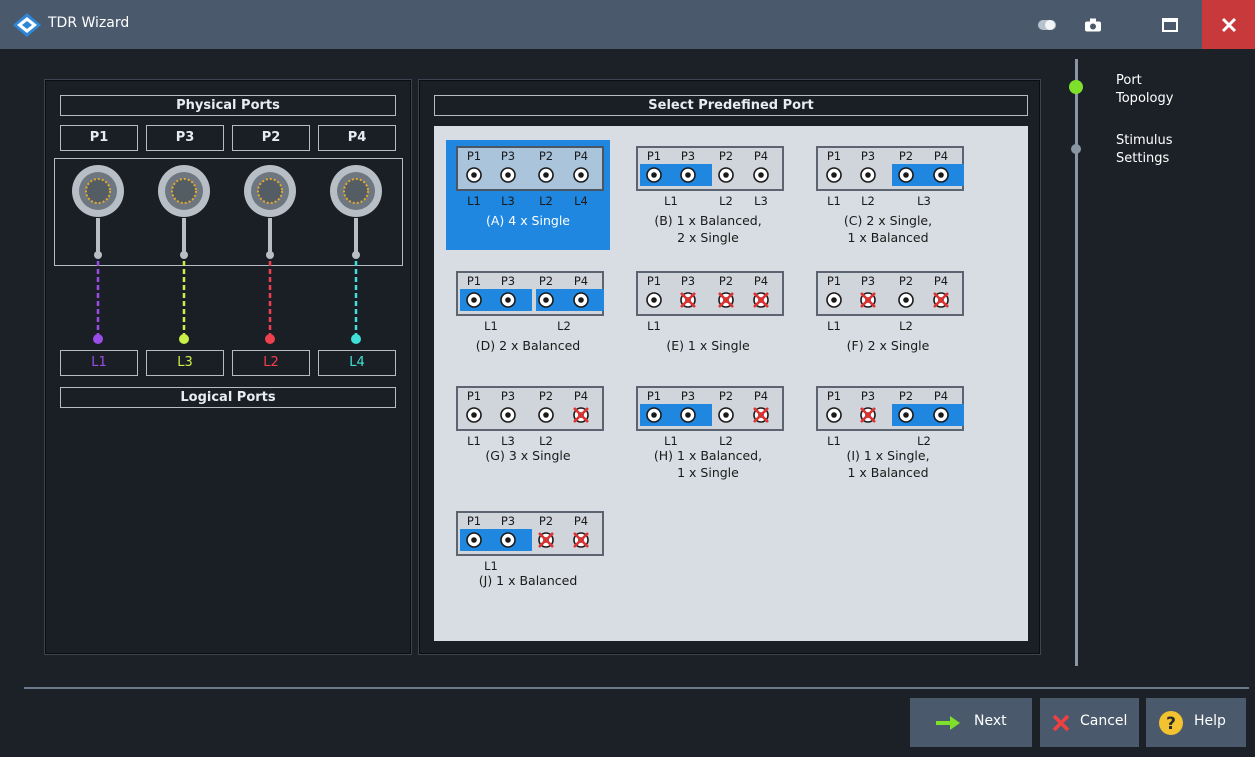  Describe the element at coordinates (528, 320) in the screenshot. I see `topology-option-d: P1 P3 P2 P4 L1 L2 (D) 2 x Balanced` at that location.